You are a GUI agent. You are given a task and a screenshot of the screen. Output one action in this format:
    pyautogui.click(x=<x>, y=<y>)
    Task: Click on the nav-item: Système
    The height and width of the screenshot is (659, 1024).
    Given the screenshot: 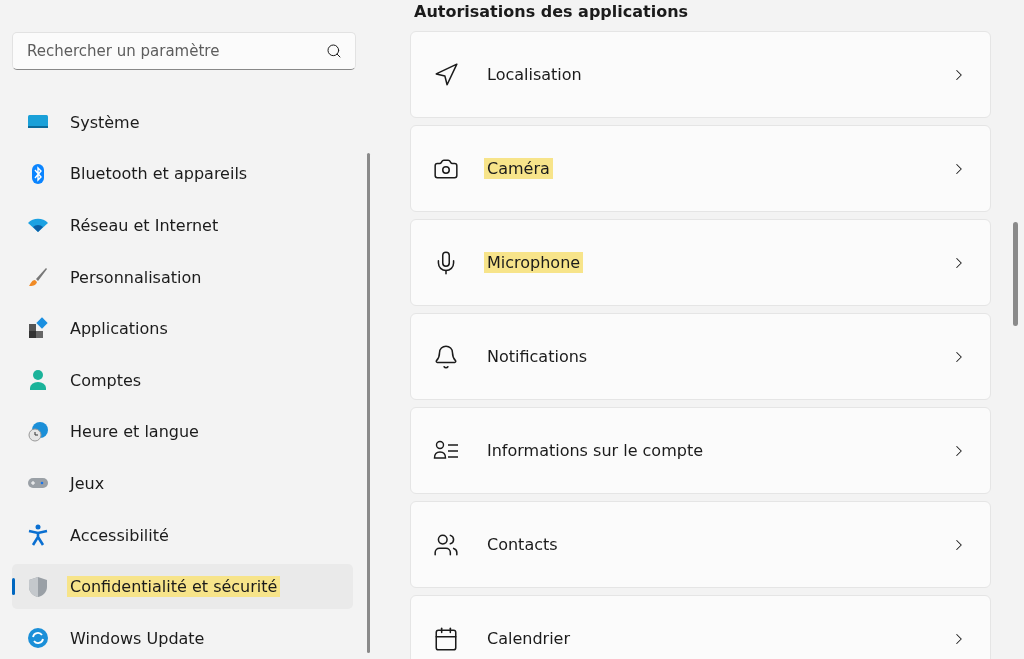 What is the action you would take?
    pyautogui.click(x=183, y=122)
    